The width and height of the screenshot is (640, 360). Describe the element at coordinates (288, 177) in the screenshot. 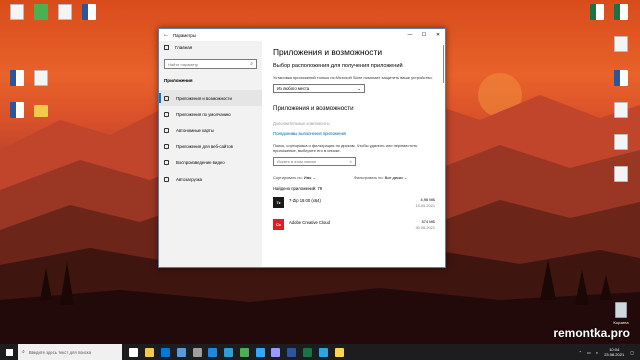

I see `sort-label: Сортировать по:` at that location.